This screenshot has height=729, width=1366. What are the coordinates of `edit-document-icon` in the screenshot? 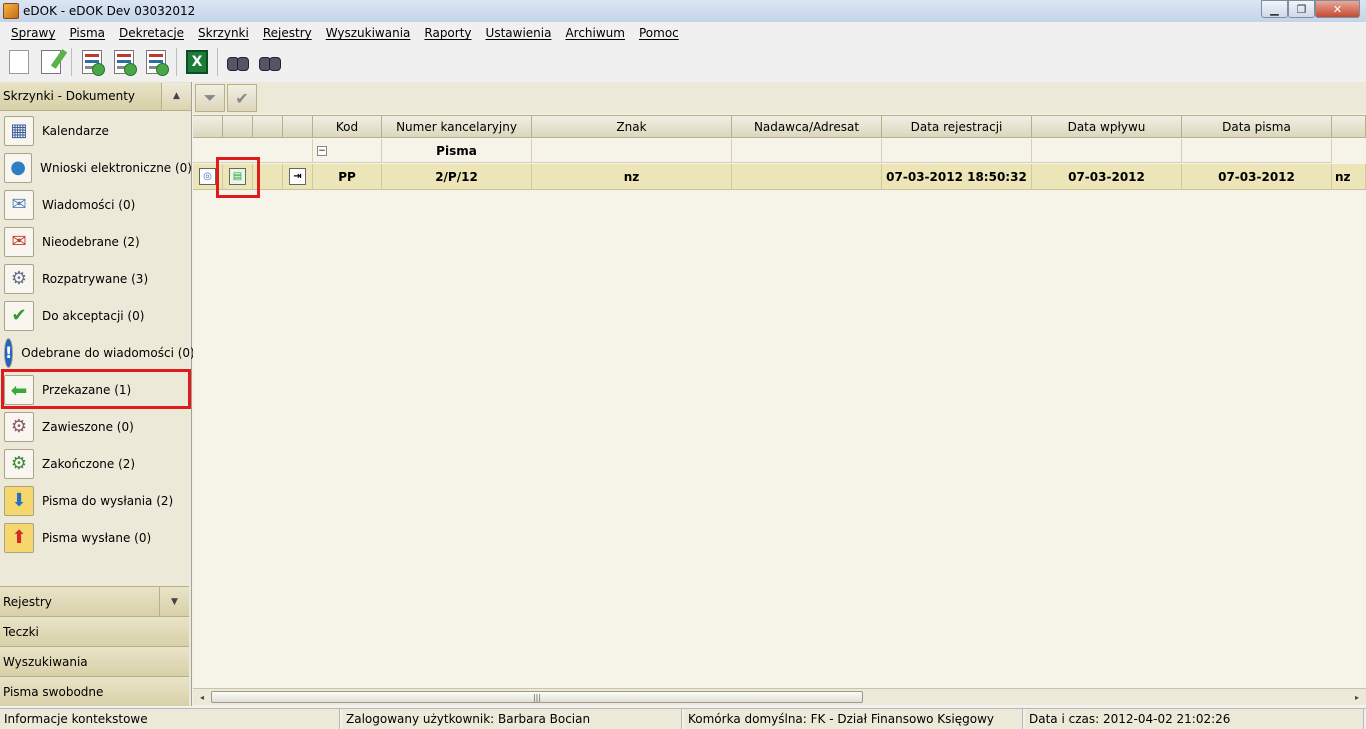 It's located at (51, 62).